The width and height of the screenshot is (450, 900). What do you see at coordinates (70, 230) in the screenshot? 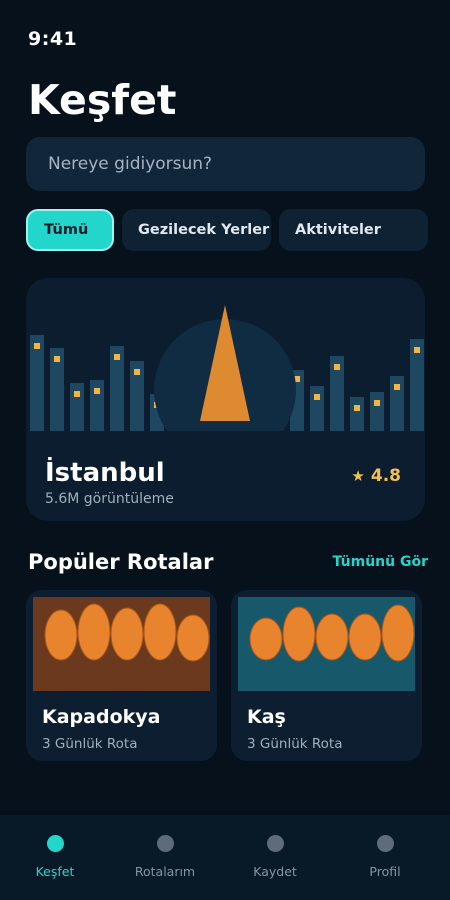
I see `chip-all: Tümü` at bounding box center [70, 230].